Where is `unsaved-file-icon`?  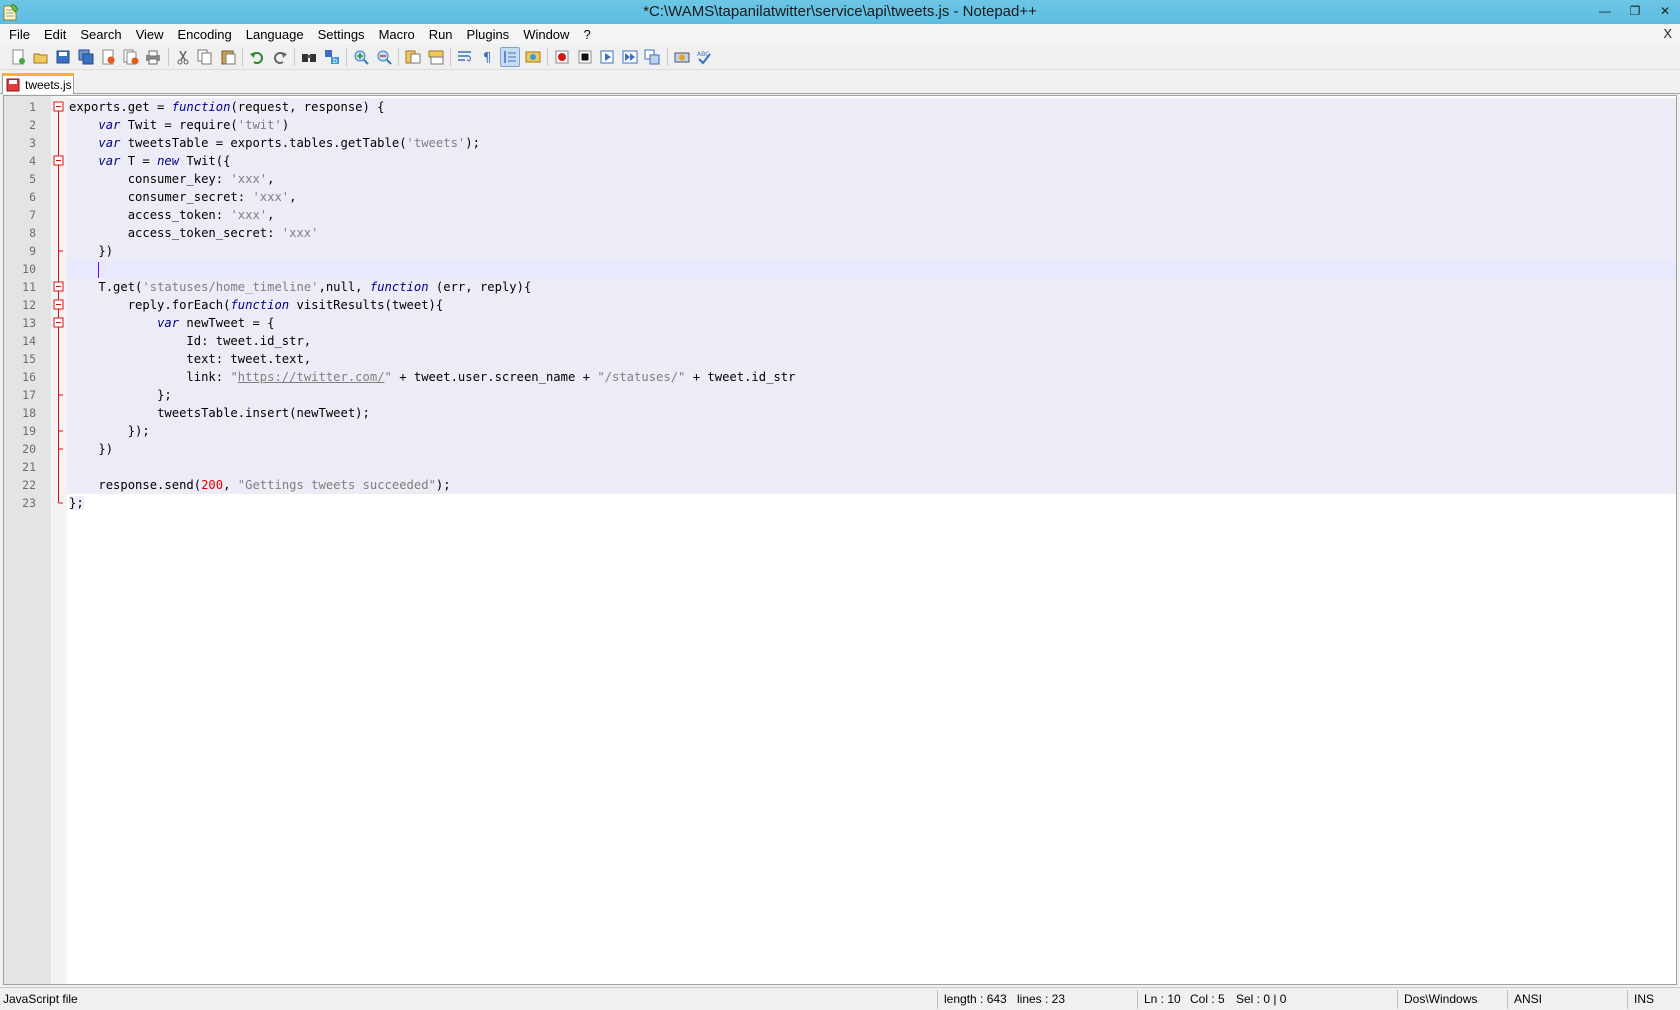 unsaved-file-icon is located at coordinates (13, 85).